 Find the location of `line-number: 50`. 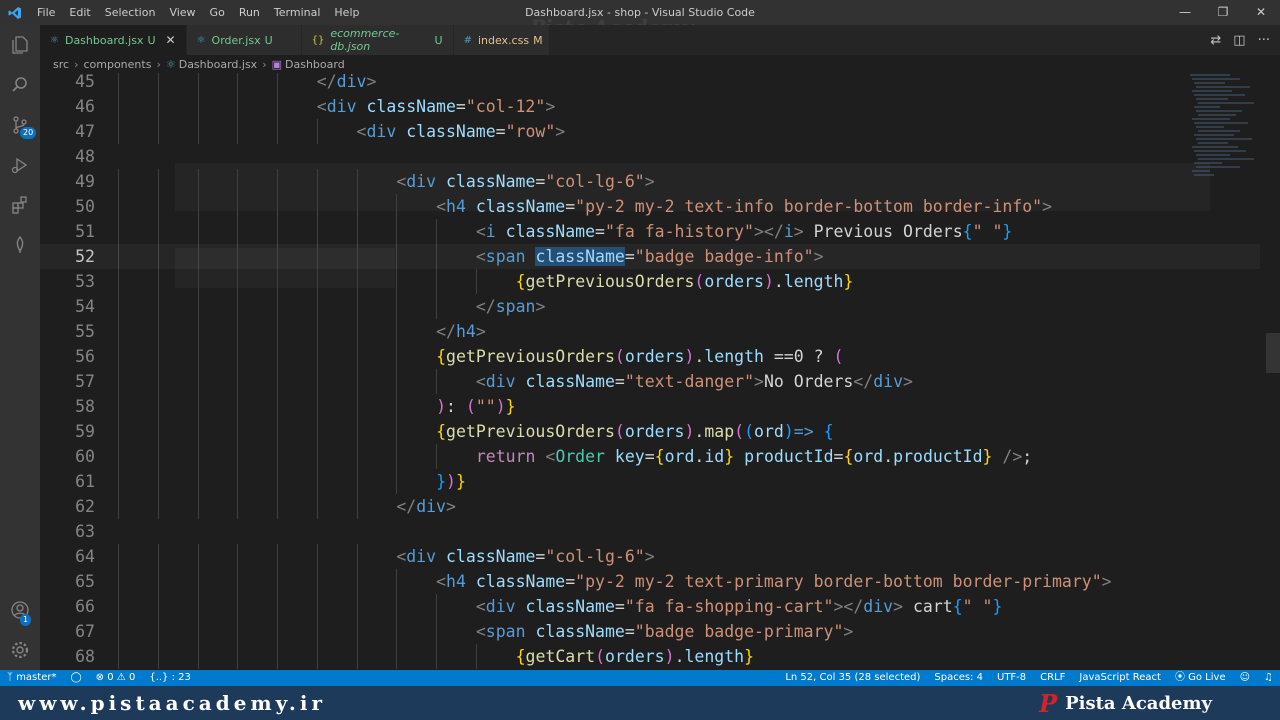

line-number: 50 is located at coordinates (85, 206).